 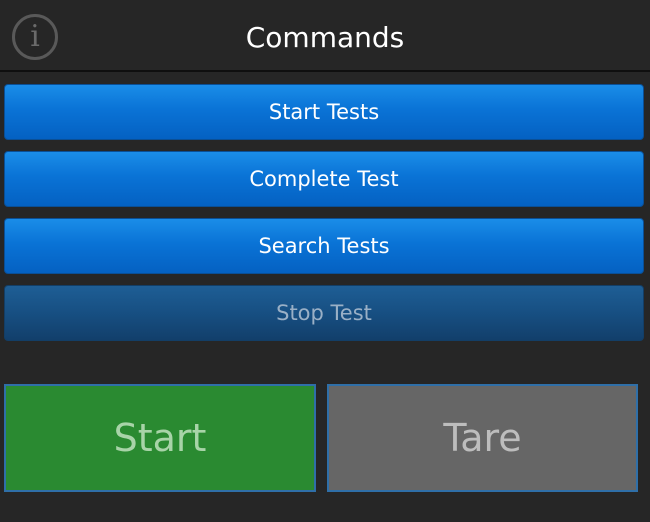 I want to click on stop-test-label: Stop Test, so click(x=324, y=313).